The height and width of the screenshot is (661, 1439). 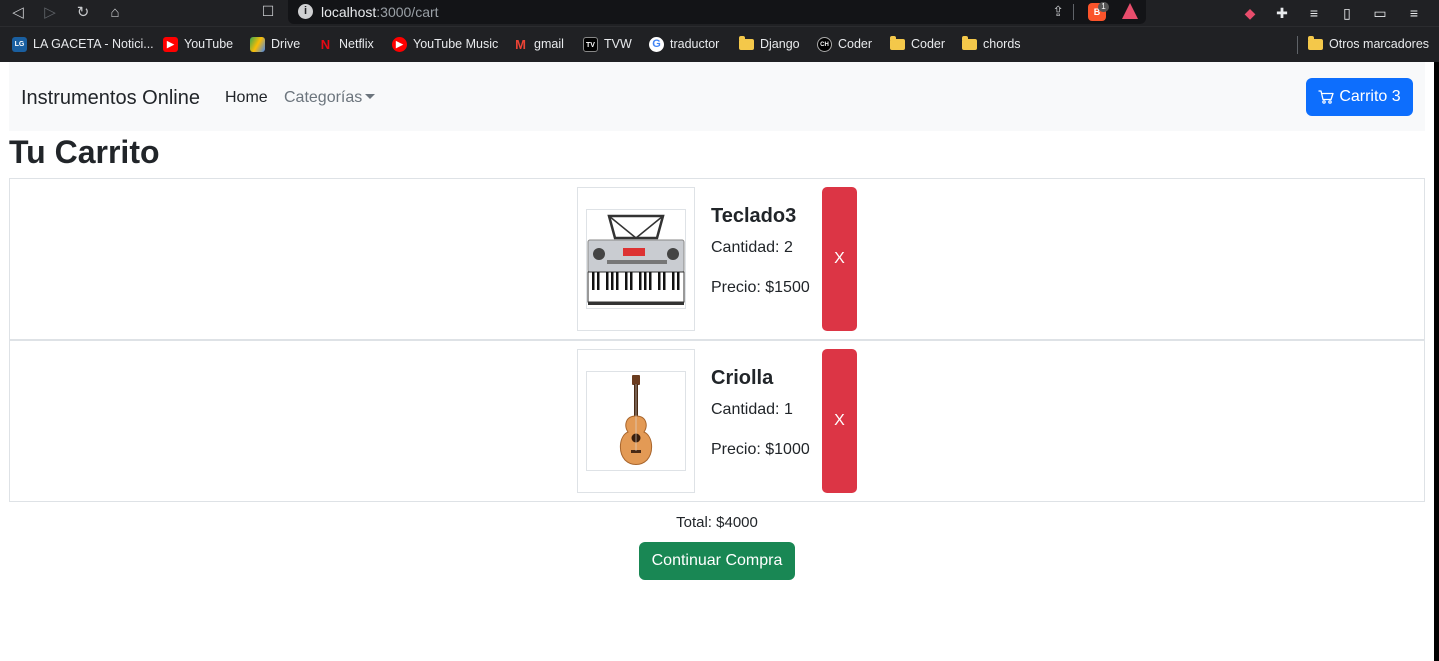 I want to click on brave-wallet-icon: ◆, so click(x=1250, y=13).